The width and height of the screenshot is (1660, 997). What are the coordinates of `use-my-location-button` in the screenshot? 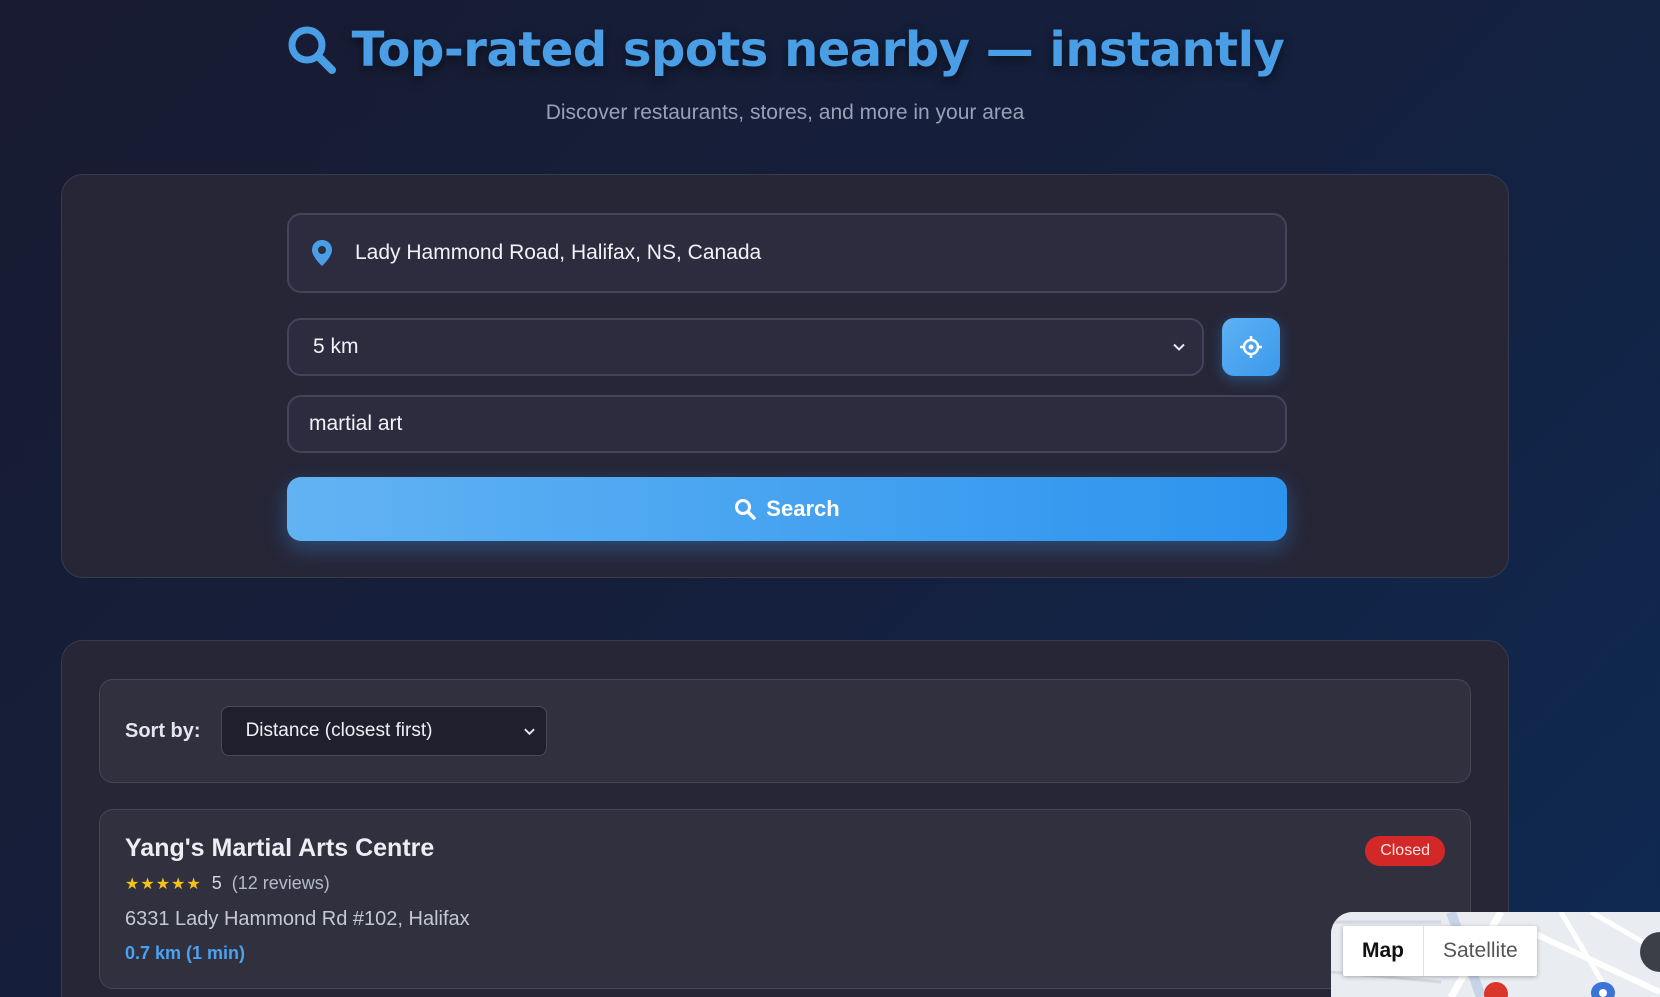 It's located at (1251, 347).